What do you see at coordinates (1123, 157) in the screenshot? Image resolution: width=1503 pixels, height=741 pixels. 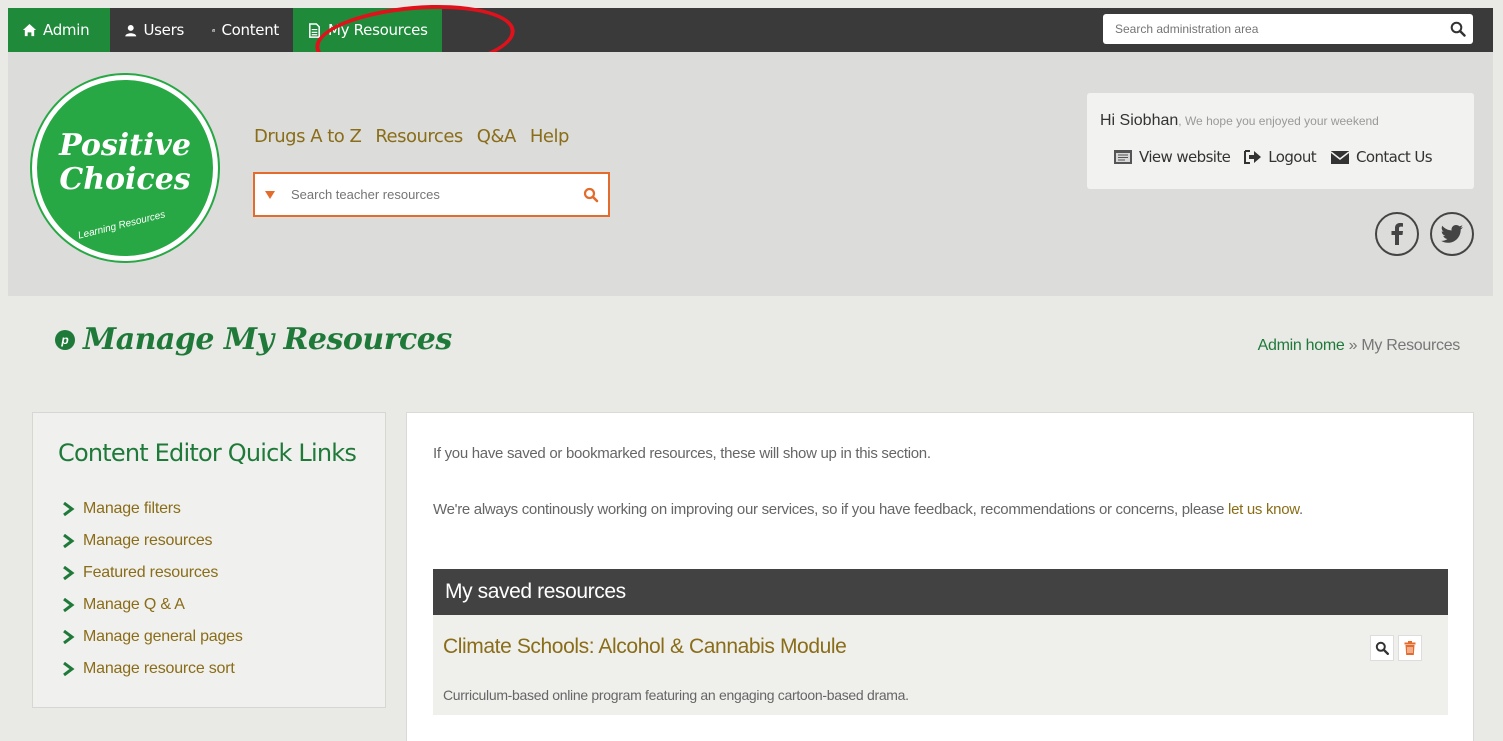 I see `monitor-icon` at bounding box center [1123, 157].